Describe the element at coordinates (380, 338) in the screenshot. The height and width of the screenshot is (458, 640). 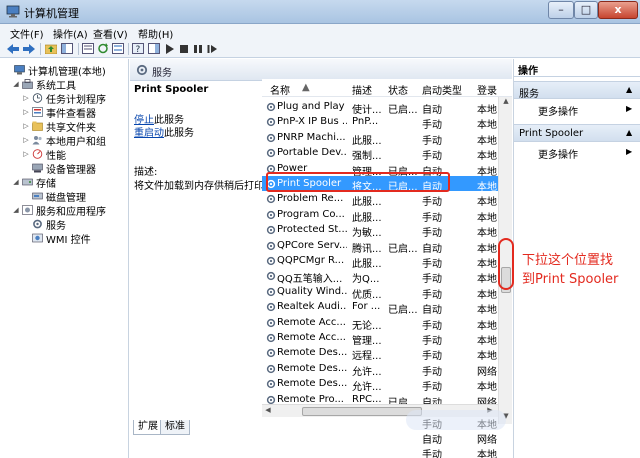
I see `service-row: Remote Acc... 管理... 手动 本地` at that location.